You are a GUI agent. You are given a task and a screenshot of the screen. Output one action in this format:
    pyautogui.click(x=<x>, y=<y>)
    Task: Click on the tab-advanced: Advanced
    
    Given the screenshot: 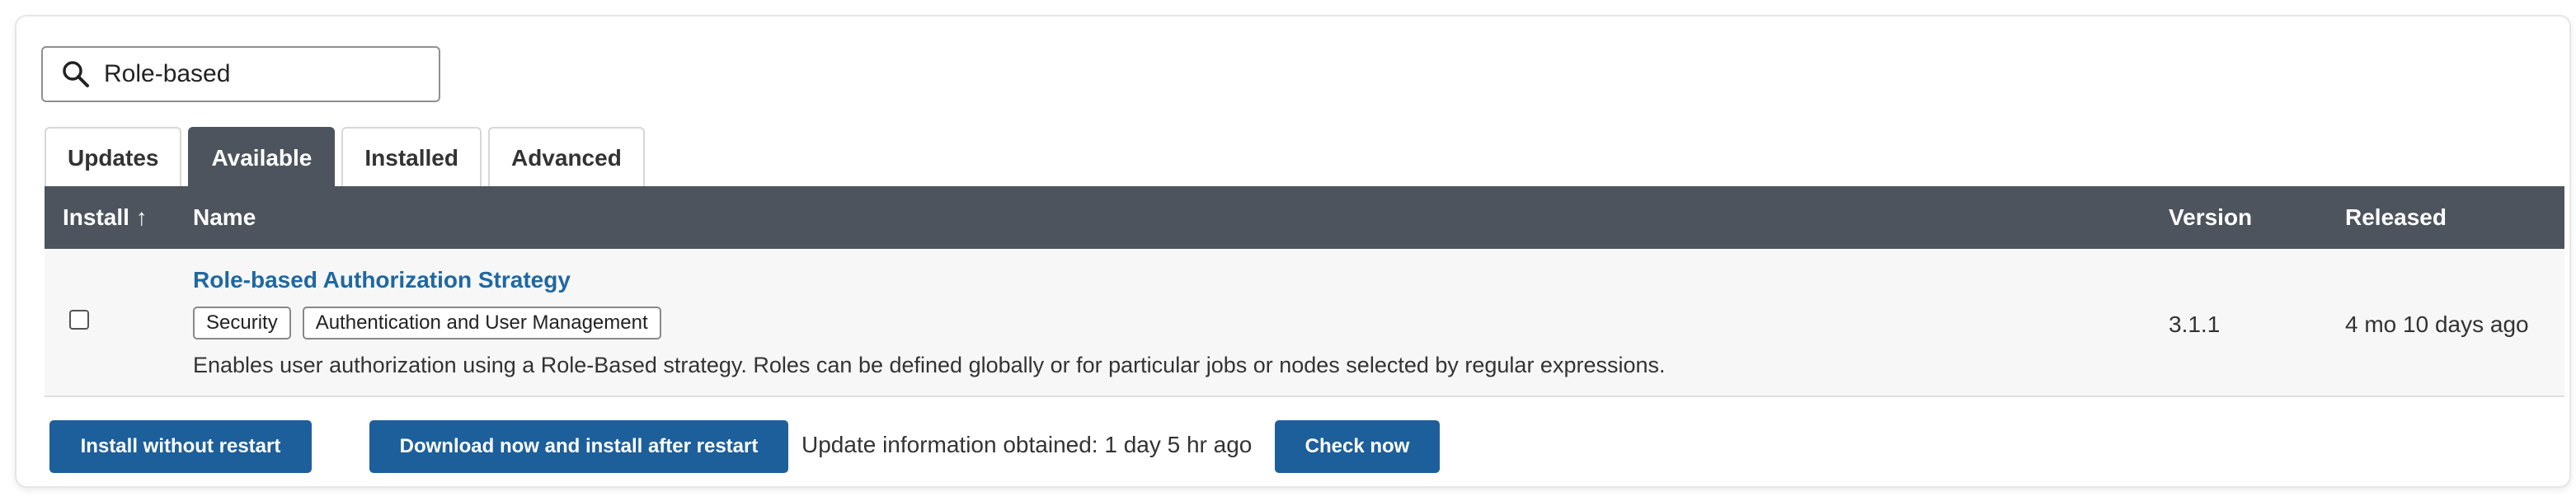 What is the action you would take?
    pyautogui.click(x=566, y=157)
    